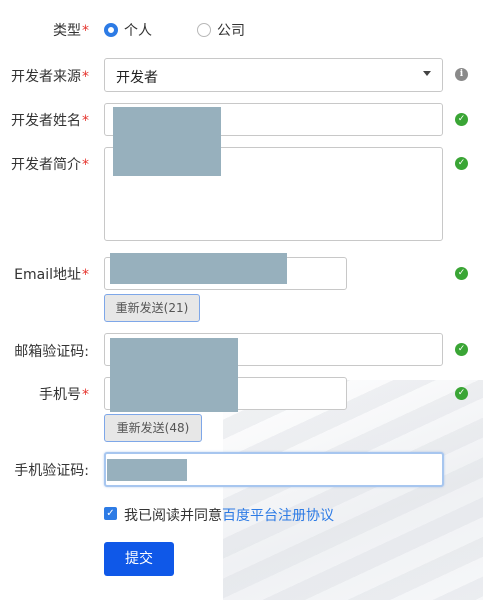  Describe the element at coordinates (50, 121) in the screenshot. I see `name-label: 开发者姓名*` at that location.